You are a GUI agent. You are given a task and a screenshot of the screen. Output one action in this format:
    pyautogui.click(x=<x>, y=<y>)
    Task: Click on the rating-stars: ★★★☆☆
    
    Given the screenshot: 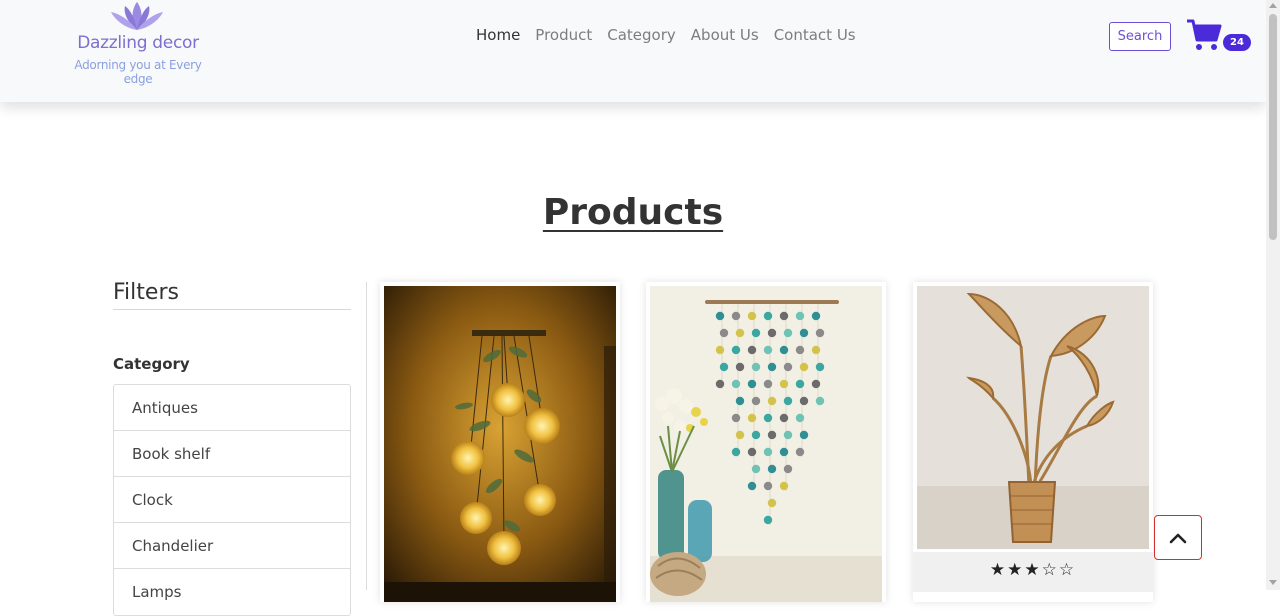 What is the action you would take?
    pyautogui.click(x=1033, y=570)
    